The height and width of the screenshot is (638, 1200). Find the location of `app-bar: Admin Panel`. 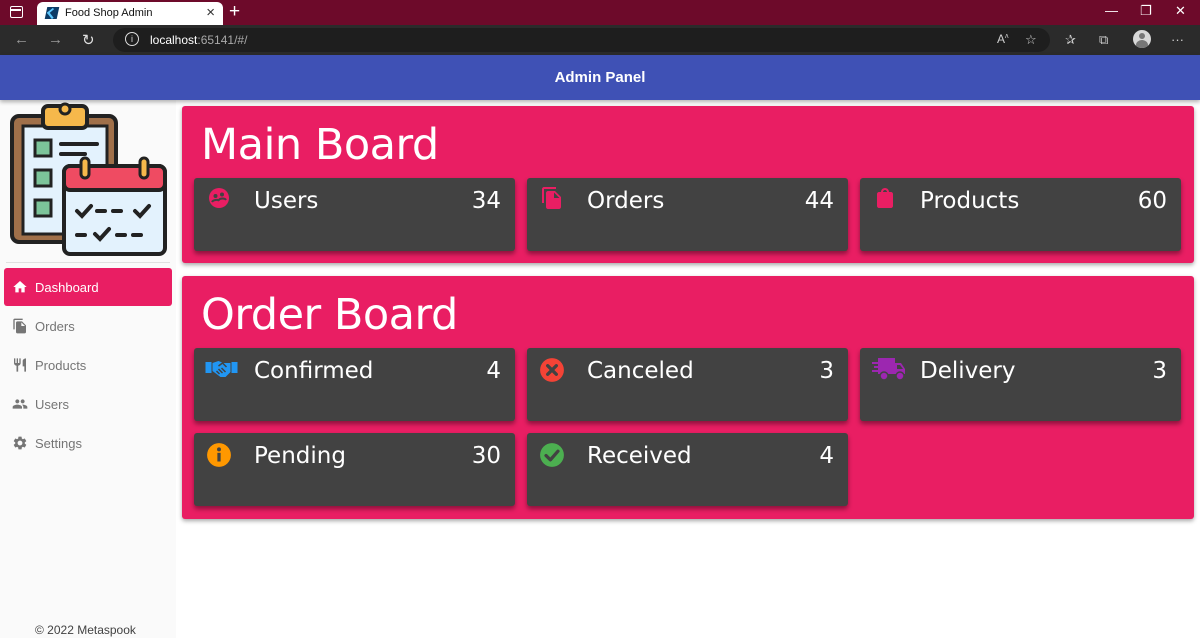

app-bar: Admin Panel is located at coordinates (600, 77).